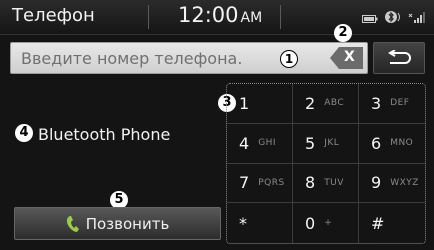  I want to click on back-arrow-icon, so click(399, 57).